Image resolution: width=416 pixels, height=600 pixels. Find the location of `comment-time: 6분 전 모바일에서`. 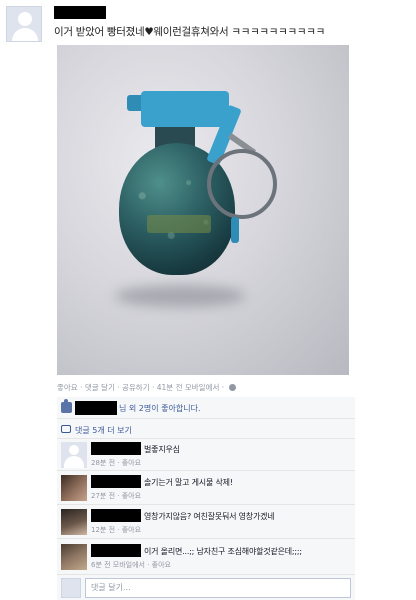

comment-time: 6분 전 모바일에서 is located at coordinates (118, 565).